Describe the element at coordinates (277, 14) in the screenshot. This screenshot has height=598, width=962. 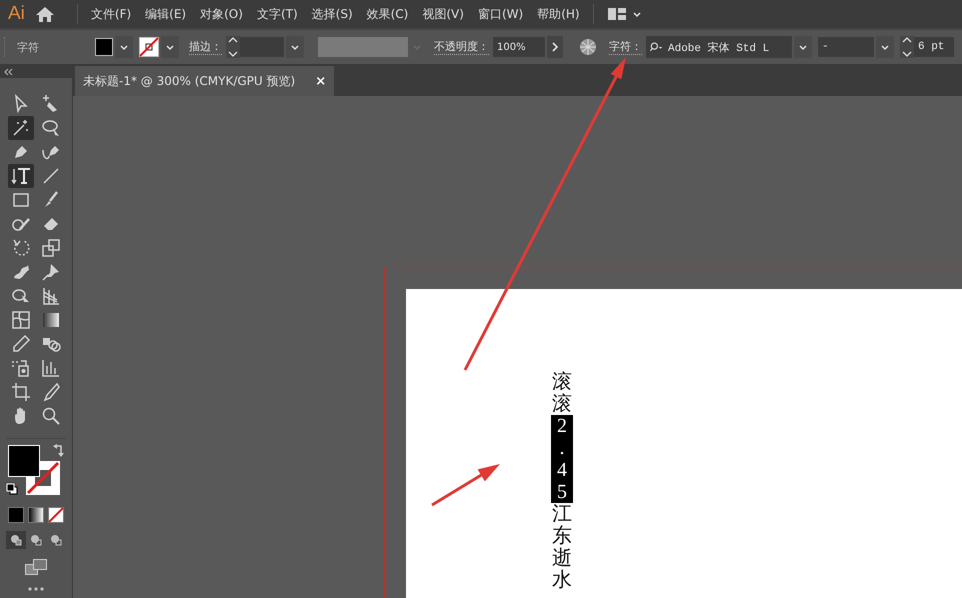
I see `menu-item: 文字(T)` at that location.